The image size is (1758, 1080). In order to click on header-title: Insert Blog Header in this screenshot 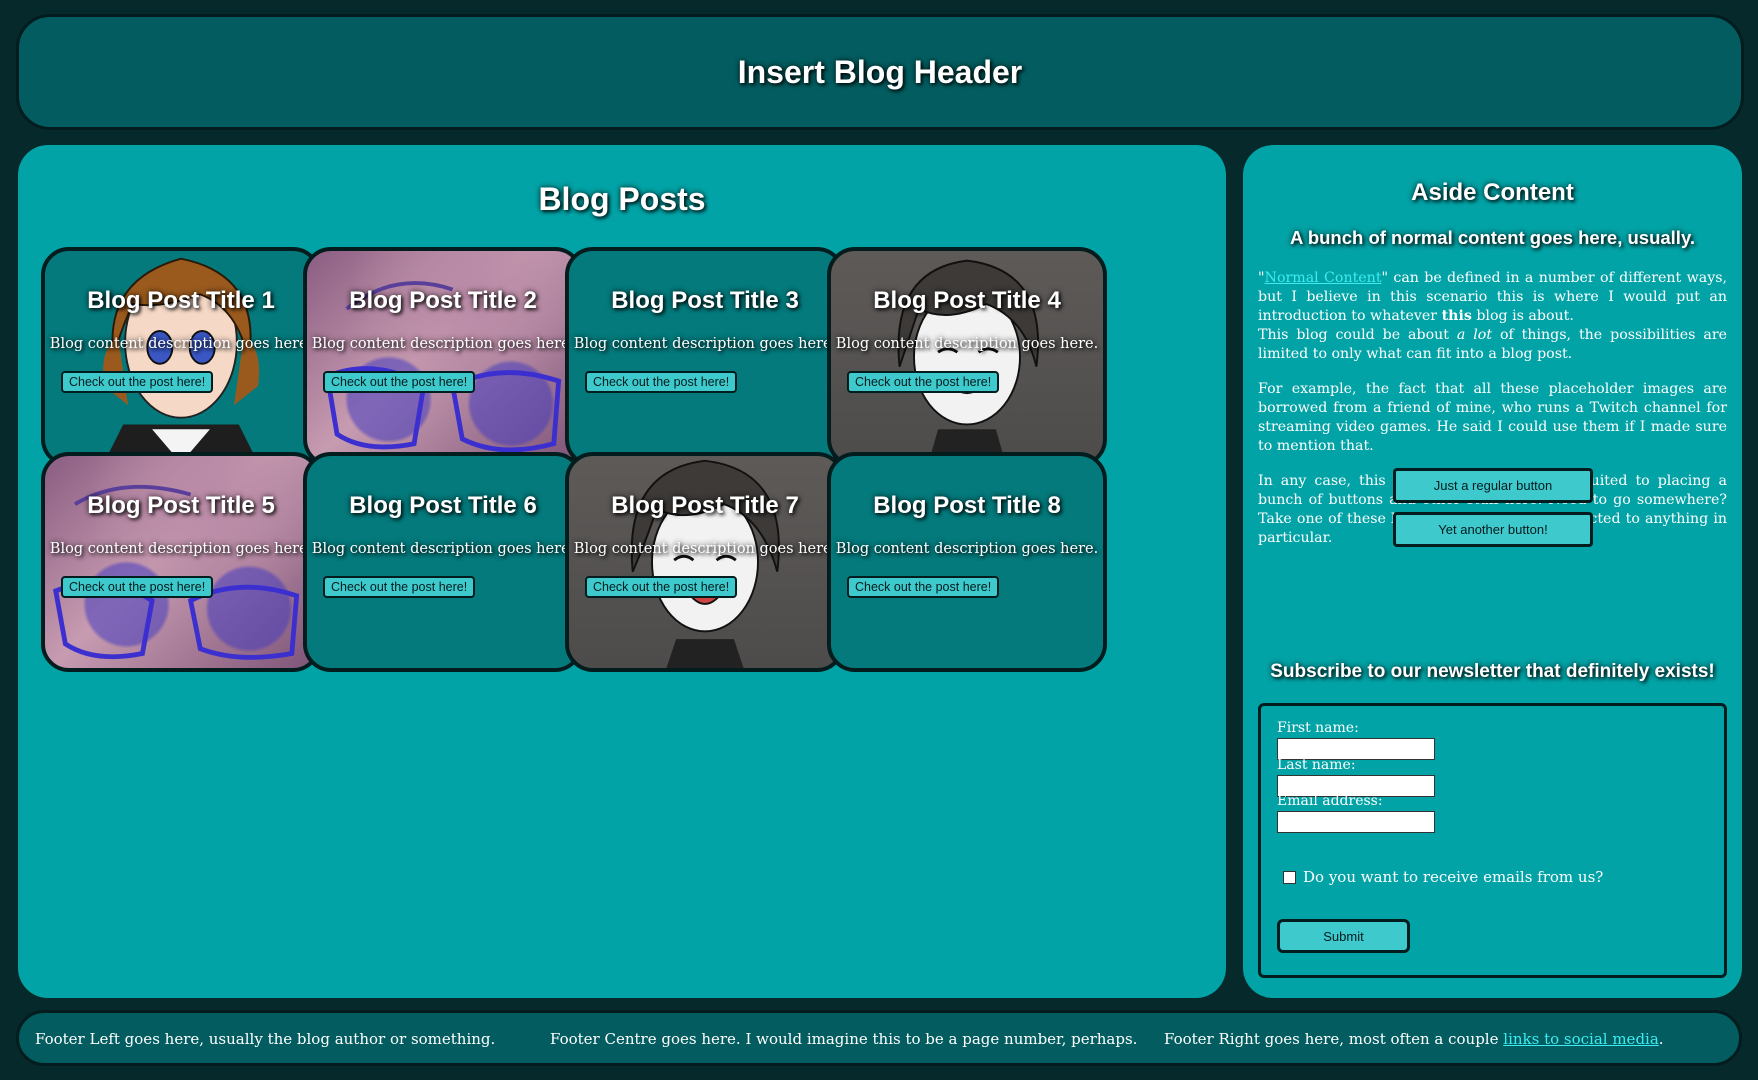, I will do `click(880, 71)`.